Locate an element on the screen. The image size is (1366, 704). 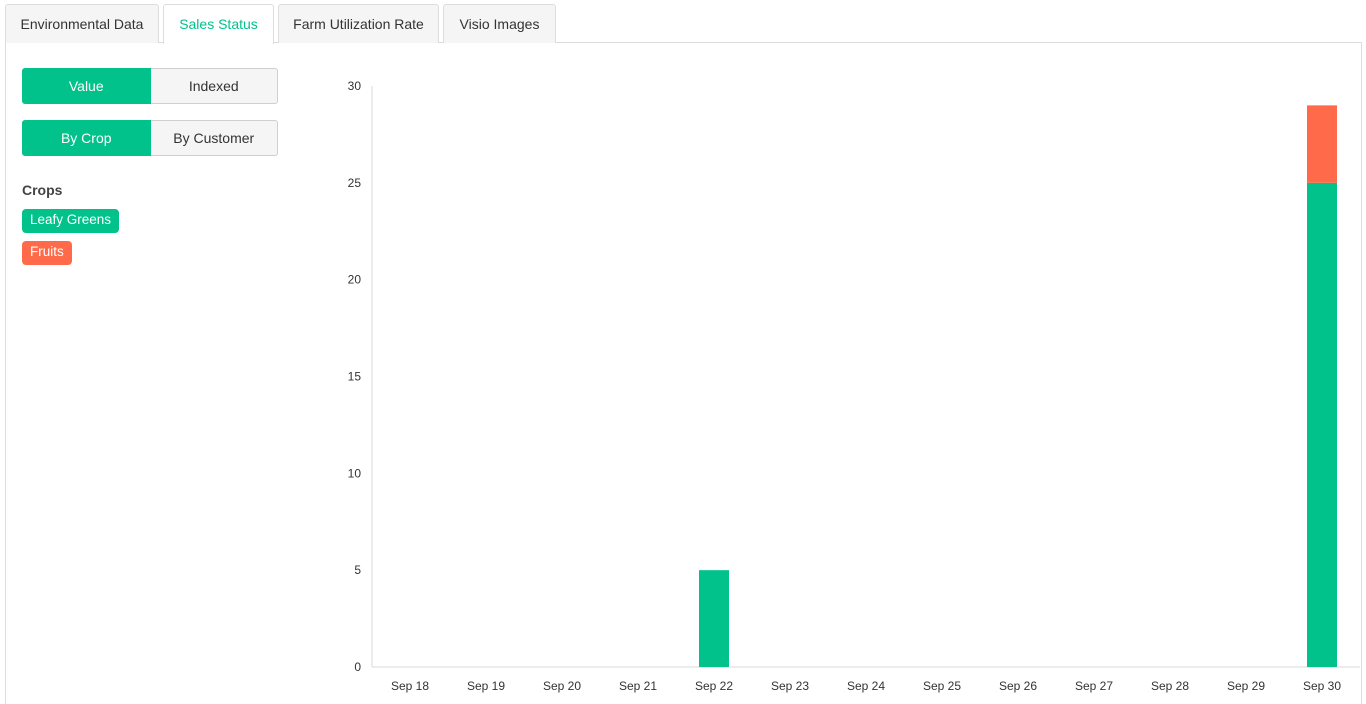
x-tick-label: Sep 28 is located at coordinates (1170, 686).